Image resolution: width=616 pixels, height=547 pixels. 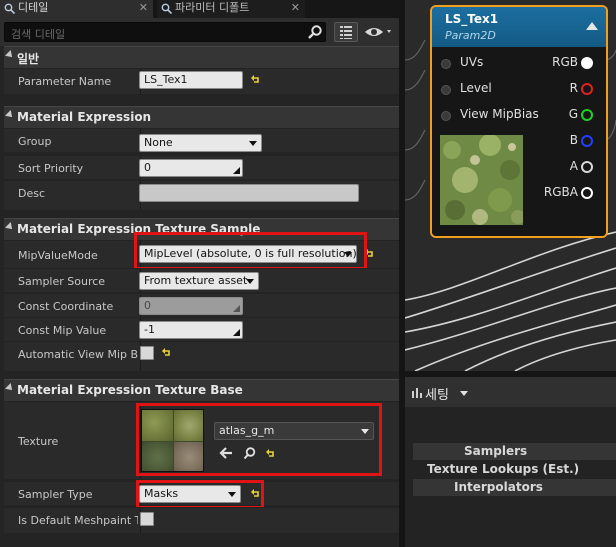 I want to click on eye-icon, so click(x=379, y=32).